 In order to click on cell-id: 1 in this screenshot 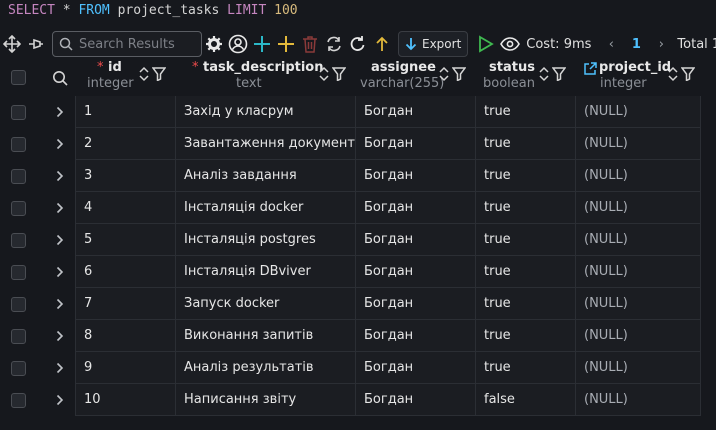, I will do `click(125, 112)`.